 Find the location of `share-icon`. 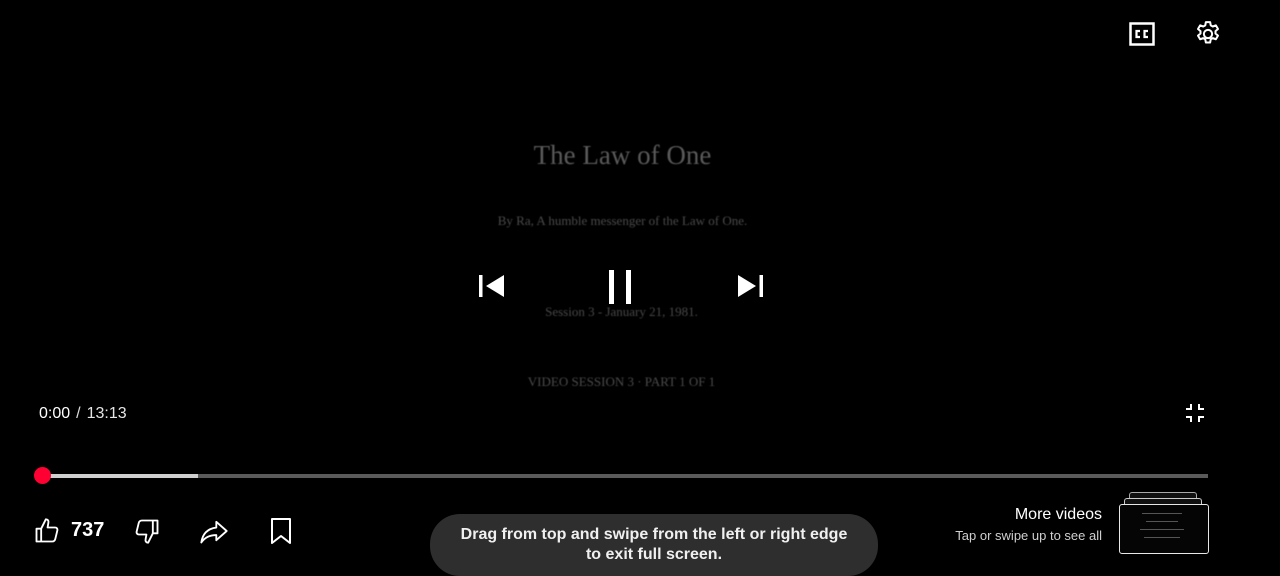

share-icon is located at coordinates (214, 532).